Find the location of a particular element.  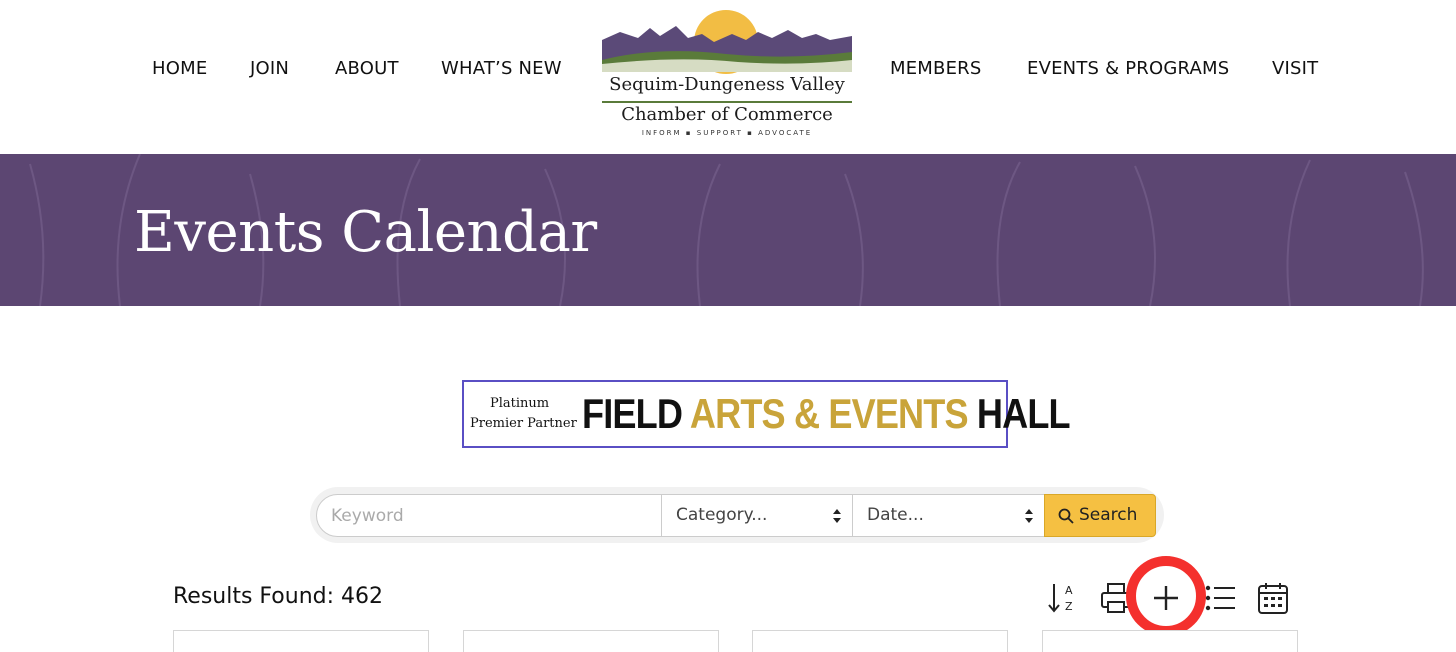

partner-brand: FIELD ARTS & EVENTS HALL is located at coordinates (826, 414).